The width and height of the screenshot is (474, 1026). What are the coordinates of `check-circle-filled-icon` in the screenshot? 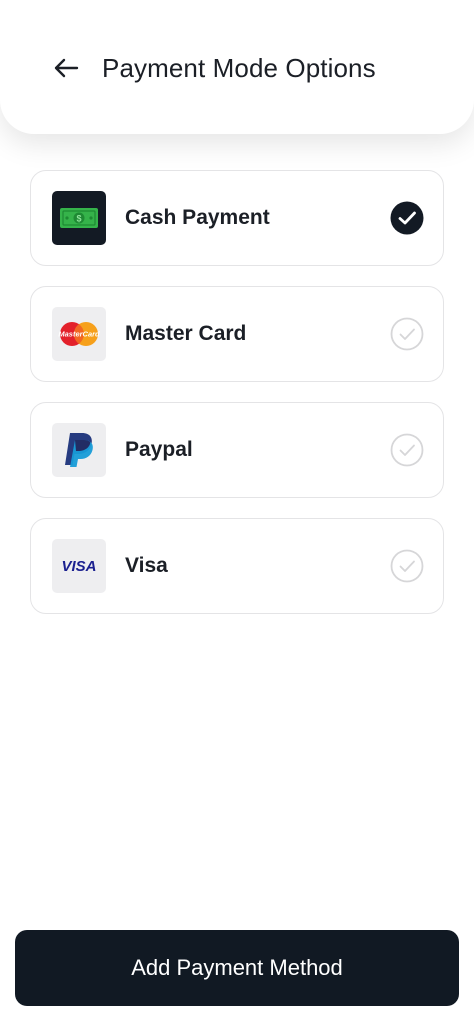 It's located at (407, 218).